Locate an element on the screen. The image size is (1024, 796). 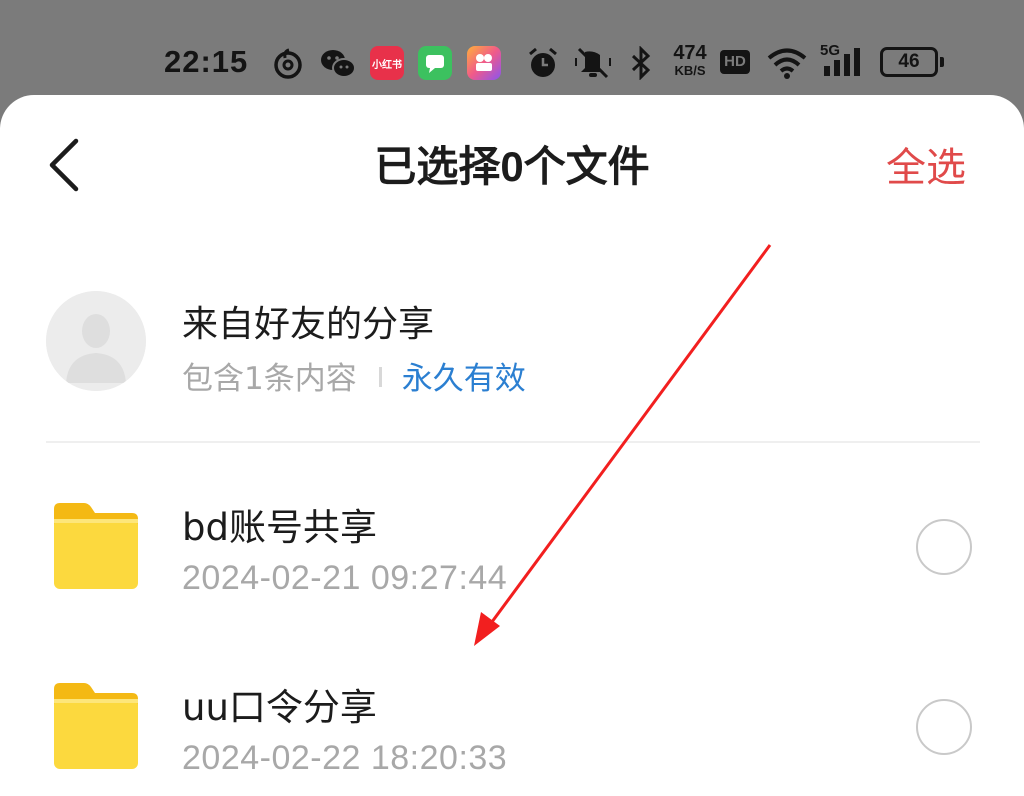
wechat-icon is located at coordinates (338, 64).